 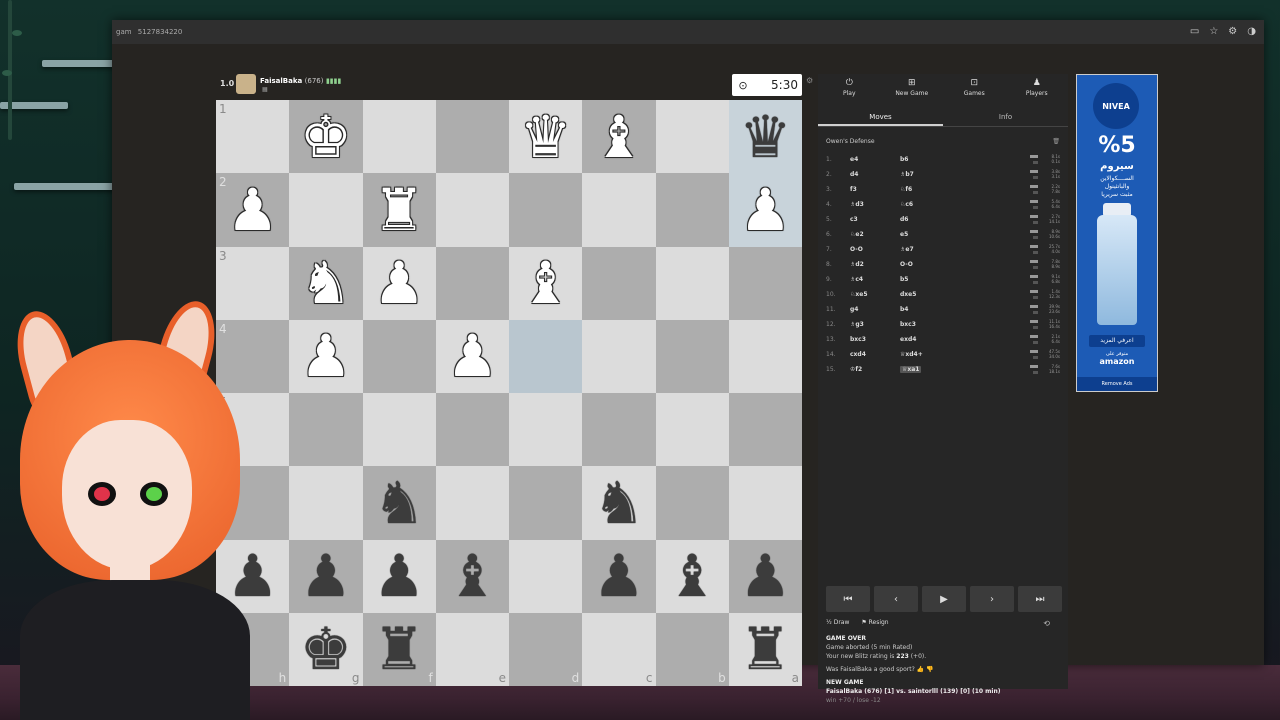 I want to click on board-settings-icon: ⚙, so click(x=809, y=80).